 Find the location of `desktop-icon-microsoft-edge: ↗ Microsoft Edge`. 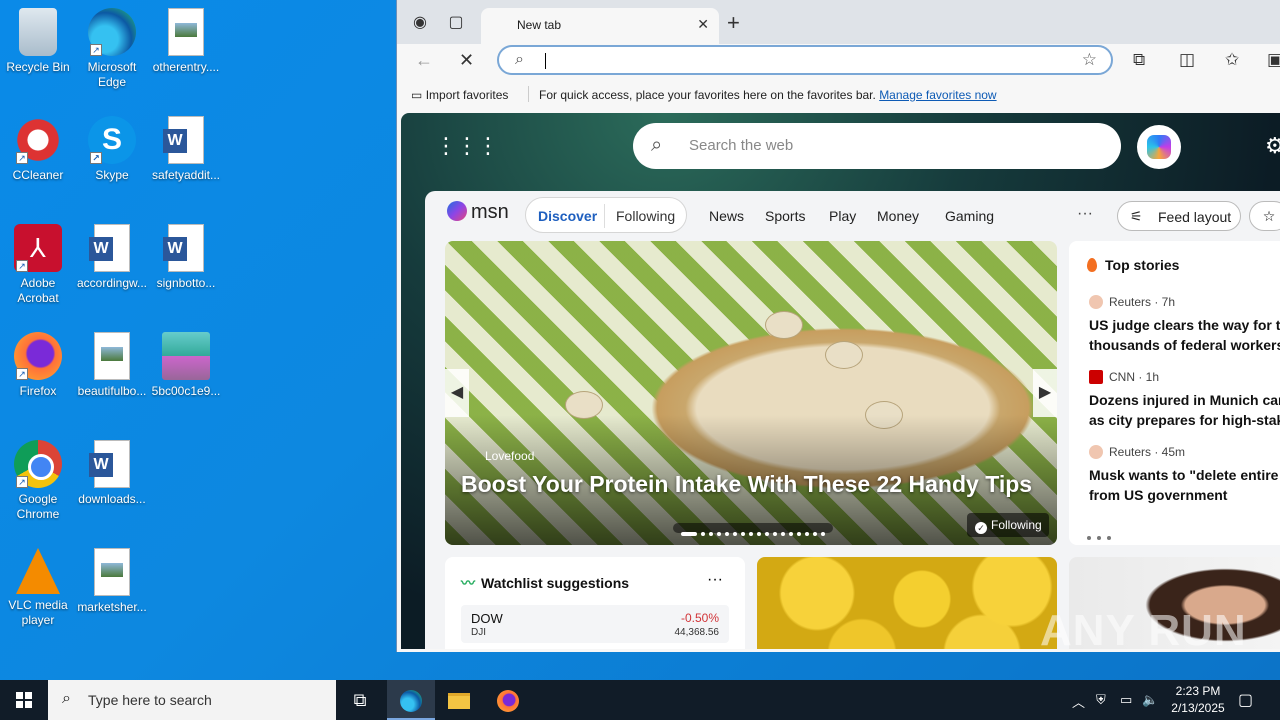

desktop-icon-microsoft-edge: ↗ Microsoft Edge is located at coordinates (112, 49).